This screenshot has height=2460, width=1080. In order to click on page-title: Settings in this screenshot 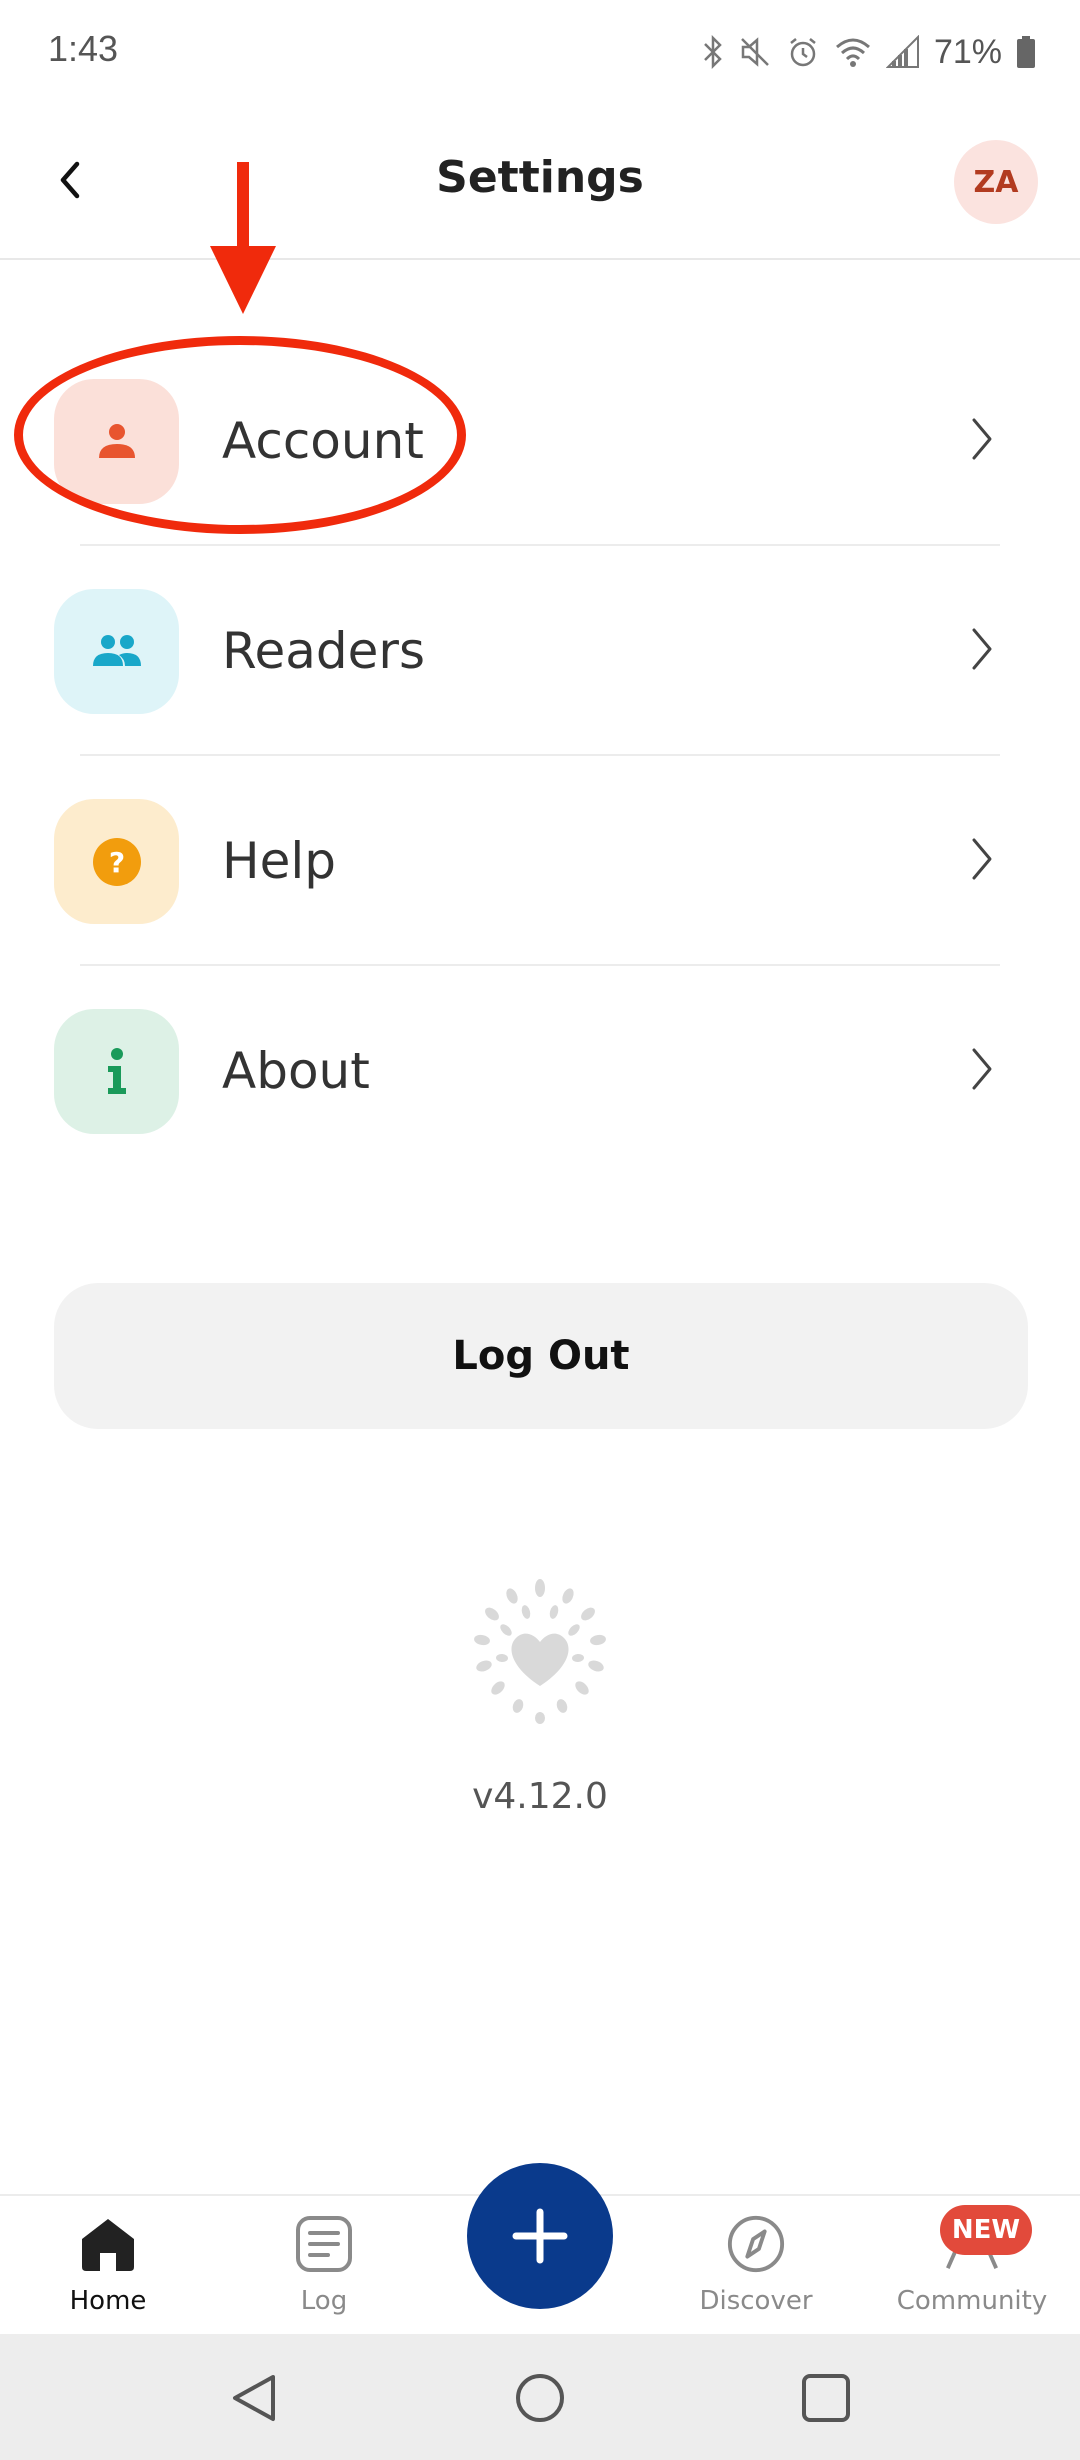, I will do `click(540, 177)`.